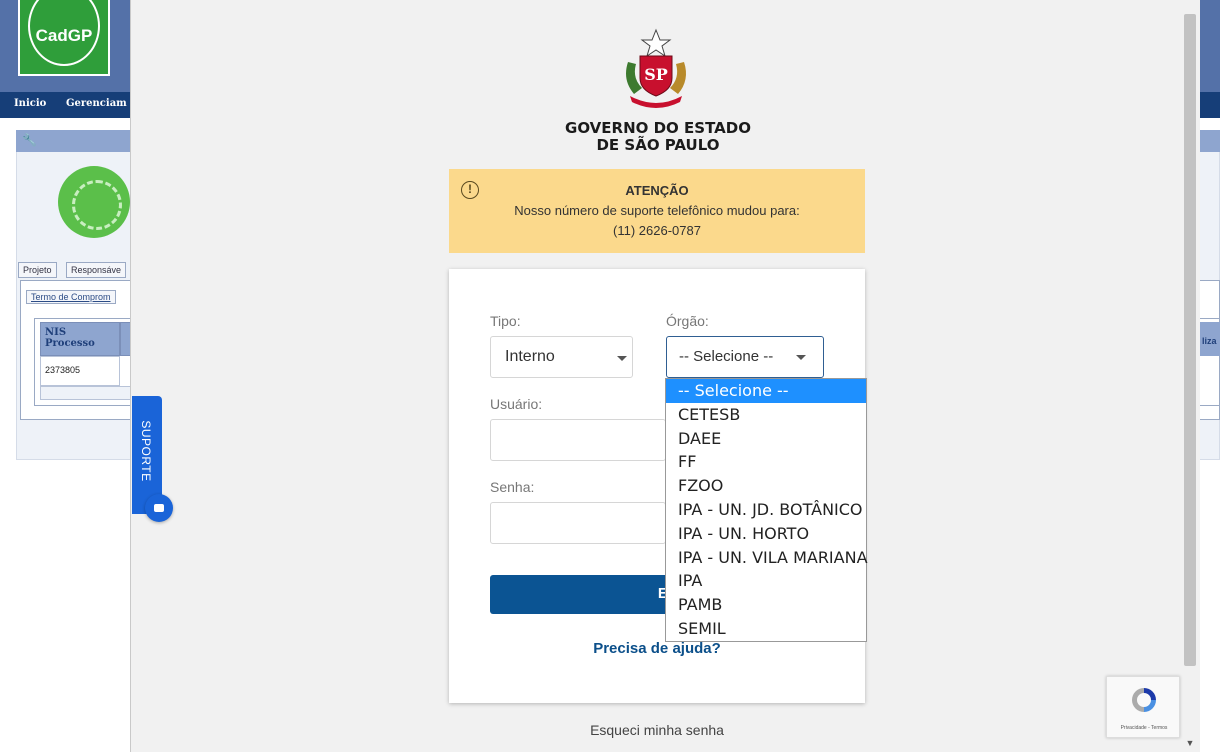  What do you see at coordinates (530, 356) in the screenshot?
I see `tipo-value: Interno` at bounding box center [530, 356].